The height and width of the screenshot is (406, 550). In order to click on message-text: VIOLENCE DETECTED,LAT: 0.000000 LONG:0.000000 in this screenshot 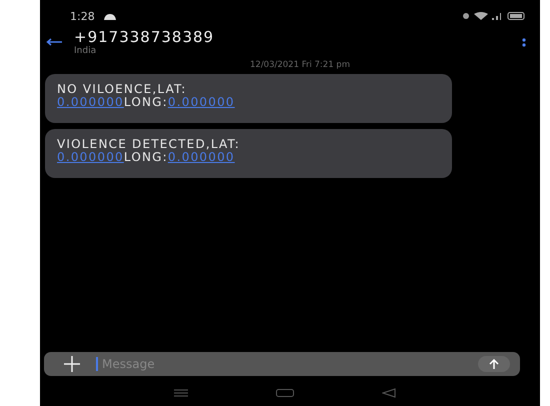, I will do `click(149, 151)`.